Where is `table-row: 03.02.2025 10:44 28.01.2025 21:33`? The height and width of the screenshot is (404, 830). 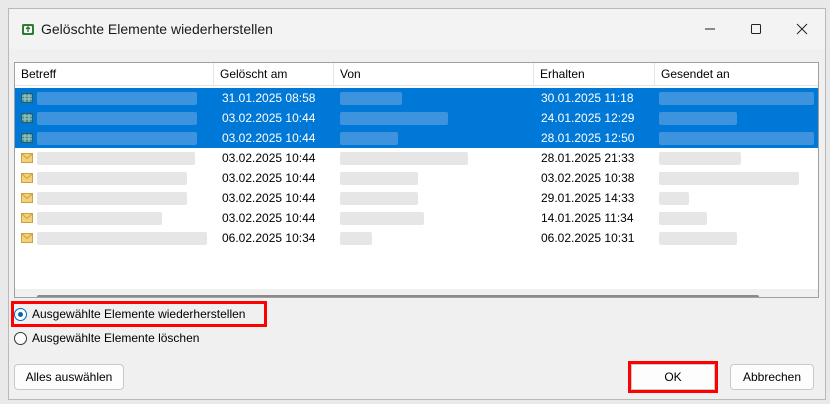 table-row: 03.02.2025 10:44 28.01.2025 21:33 is located at coordinates (416, 158).